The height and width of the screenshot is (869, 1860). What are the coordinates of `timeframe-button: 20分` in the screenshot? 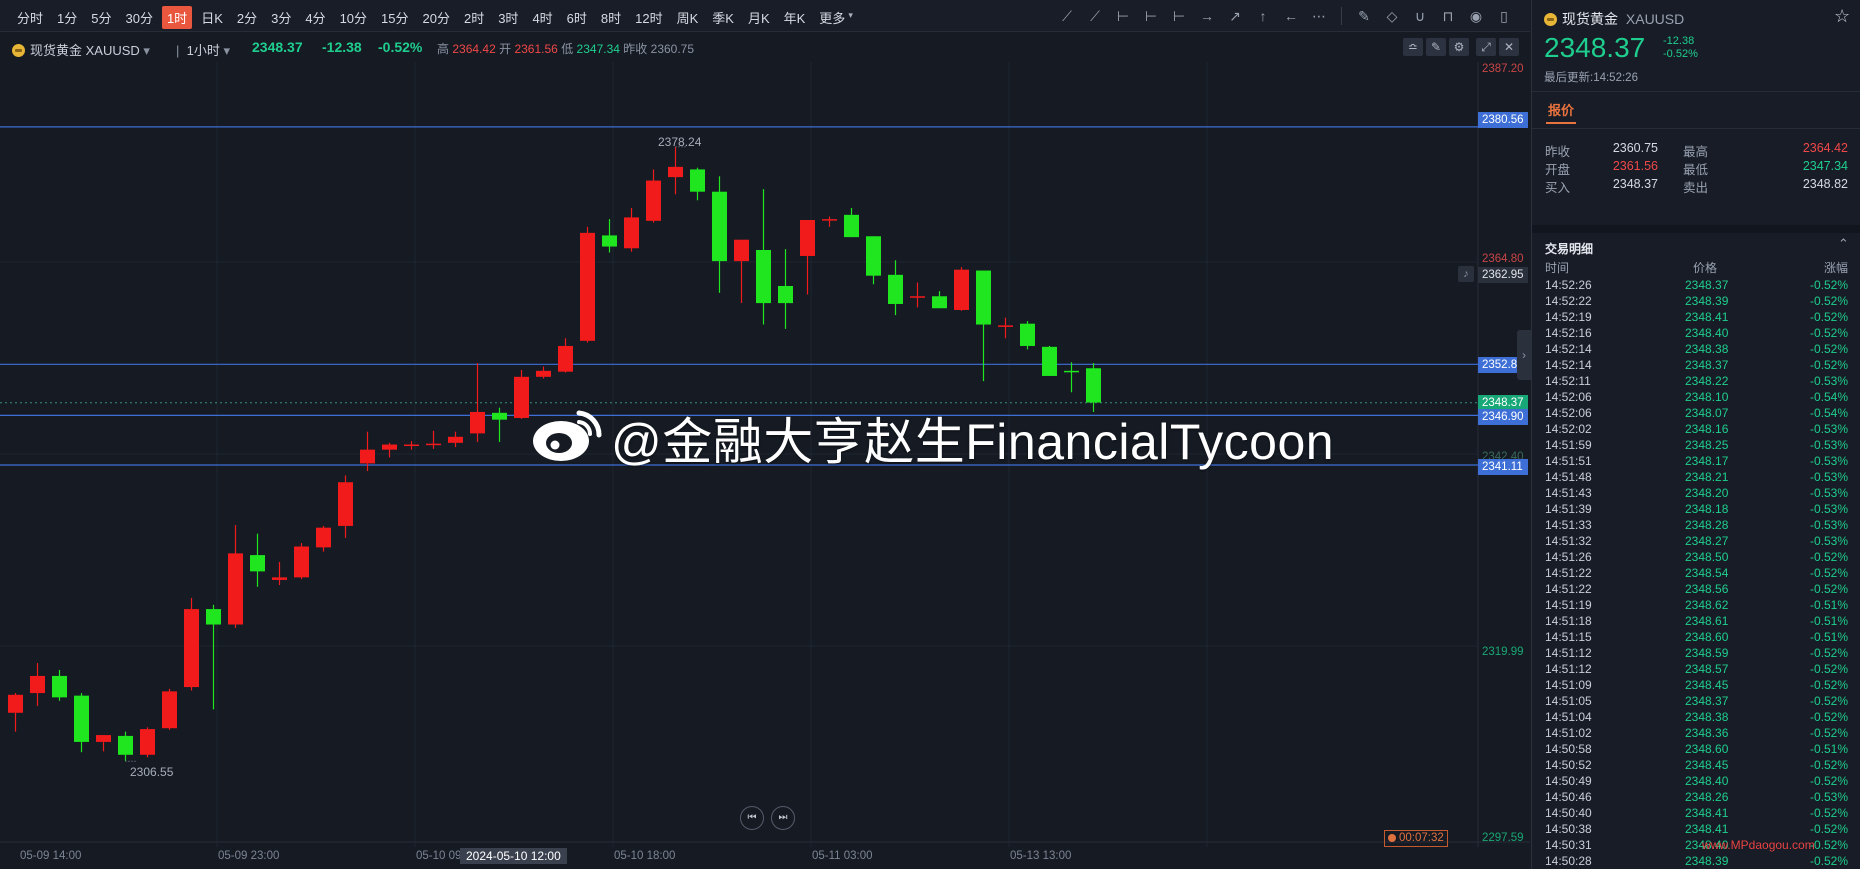 It's located at (436, 17).